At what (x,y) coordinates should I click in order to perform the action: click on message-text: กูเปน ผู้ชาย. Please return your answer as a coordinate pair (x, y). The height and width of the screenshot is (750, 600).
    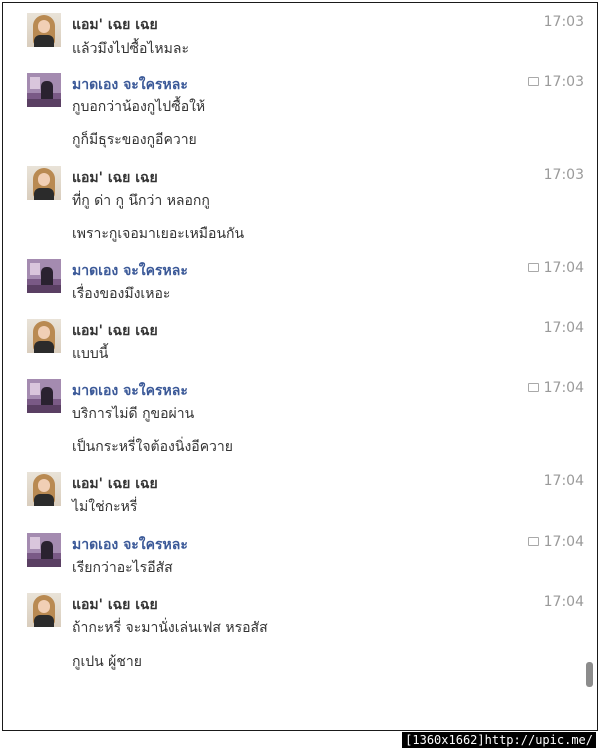
    Looking at the image, I should click on (107, 662).